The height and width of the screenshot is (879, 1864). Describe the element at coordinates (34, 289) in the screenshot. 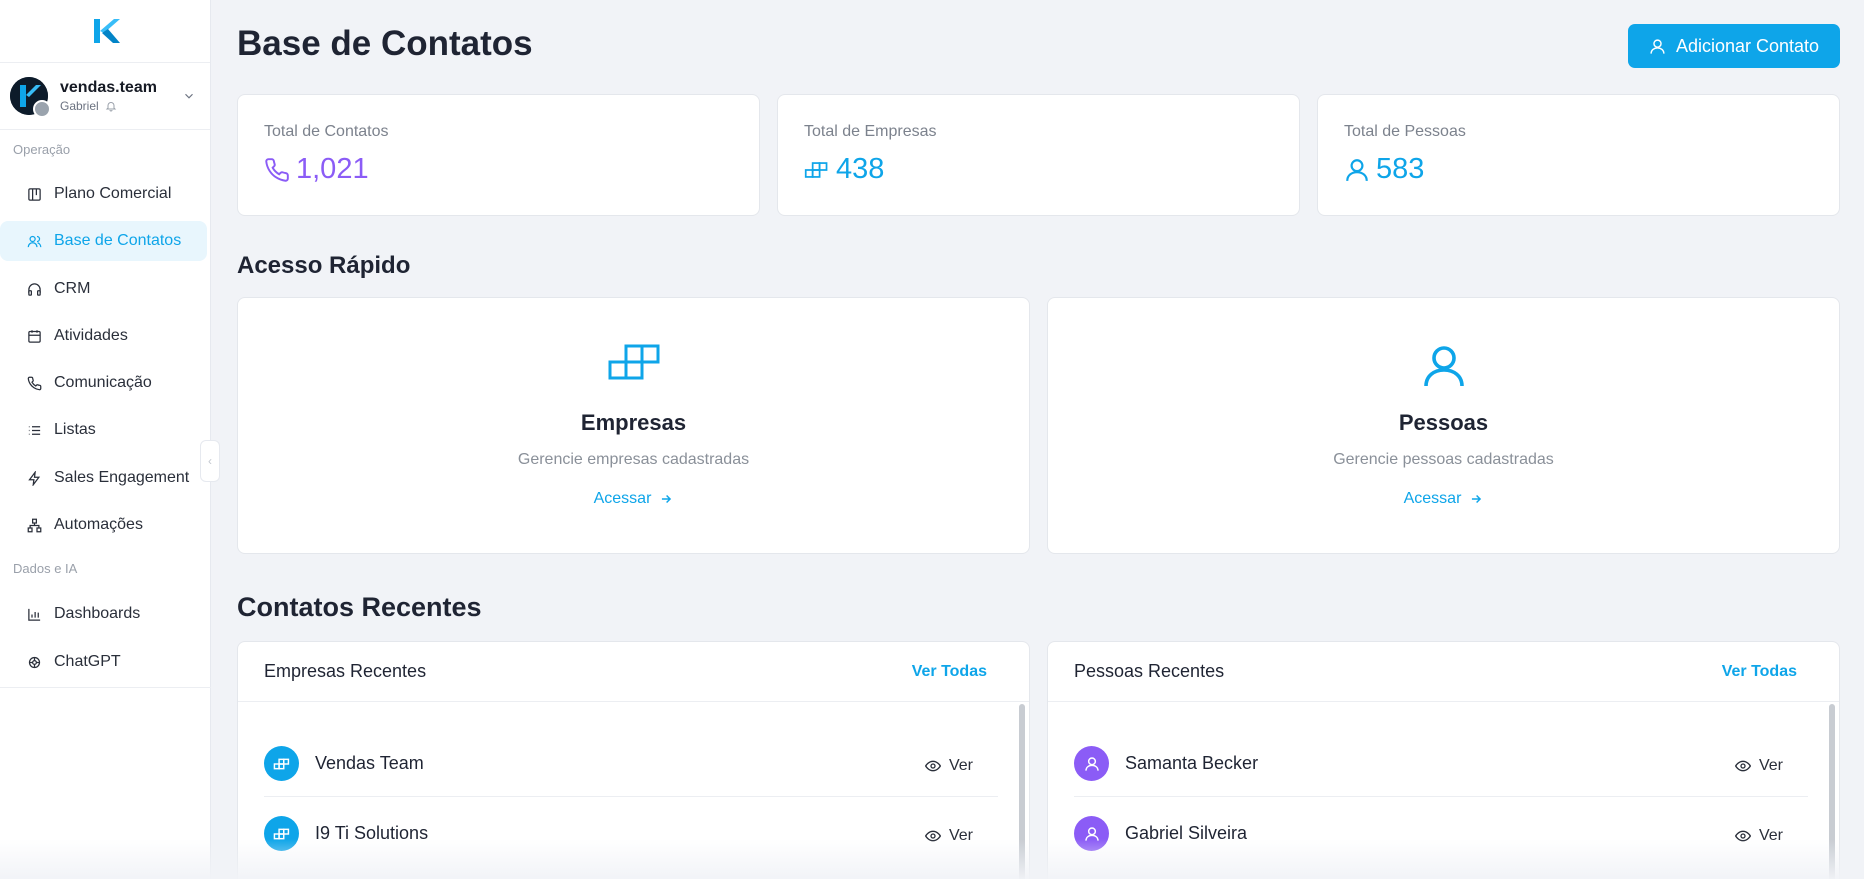

I see `headphones-icon` at that location.